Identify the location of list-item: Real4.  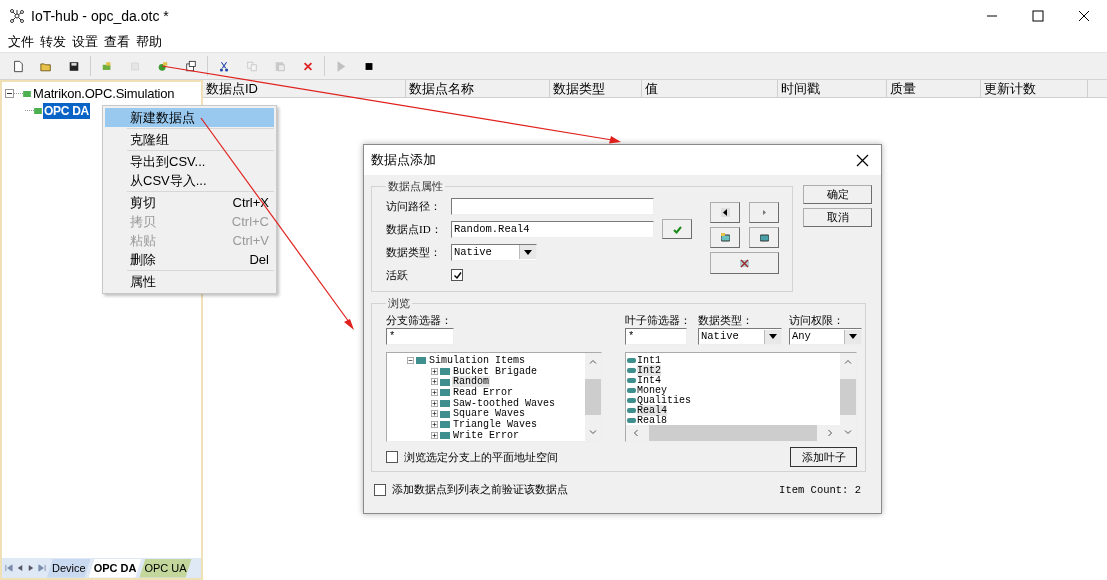
(652, 410).